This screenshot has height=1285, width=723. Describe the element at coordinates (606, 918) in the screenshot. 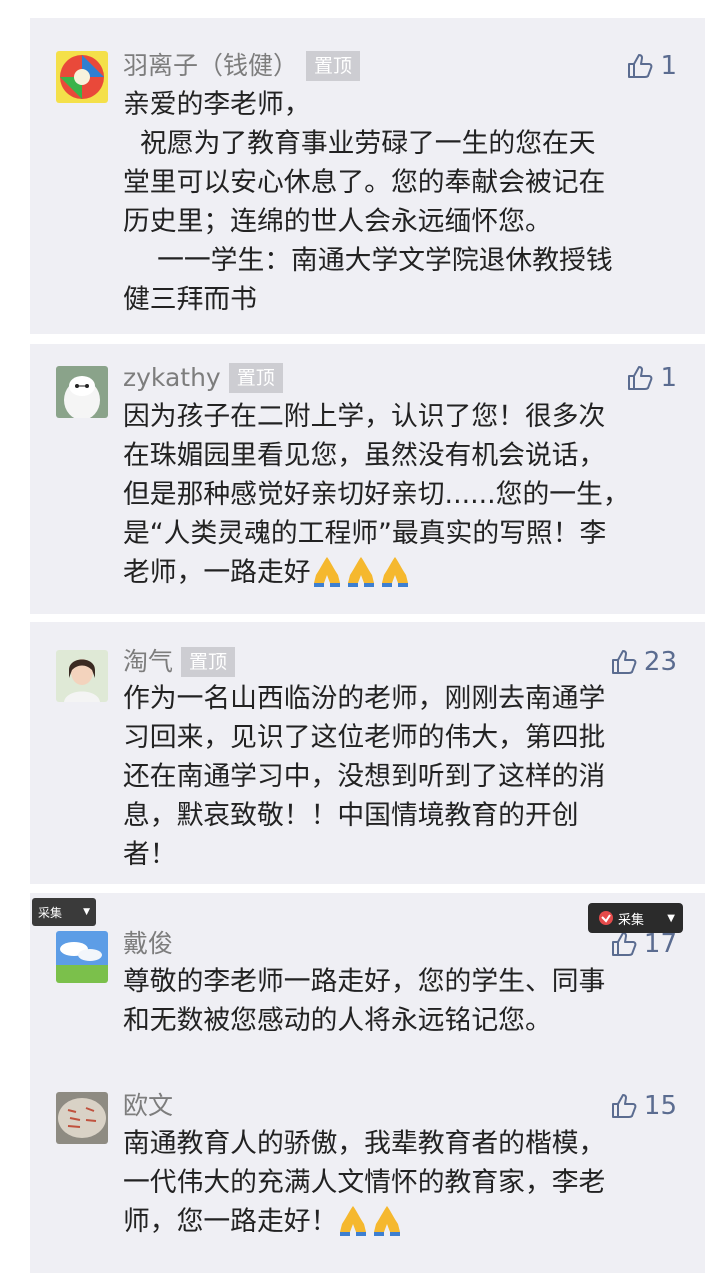

I see `collect-logo-icon` at that location.